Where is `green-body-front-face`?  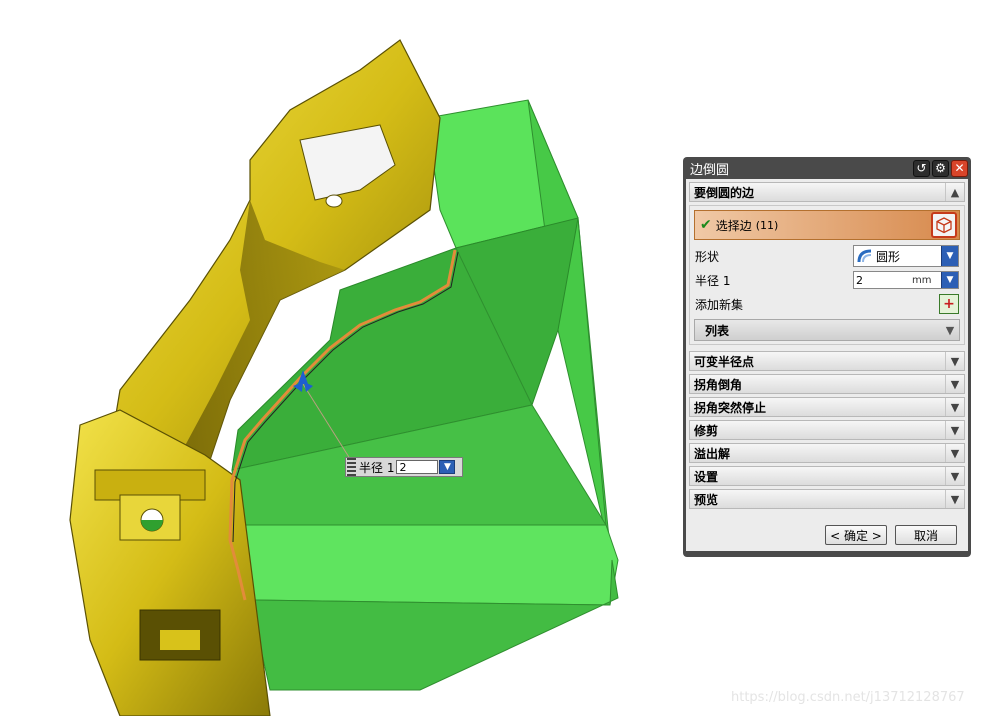 green-body-front-face is located at coordinates (428, 565).